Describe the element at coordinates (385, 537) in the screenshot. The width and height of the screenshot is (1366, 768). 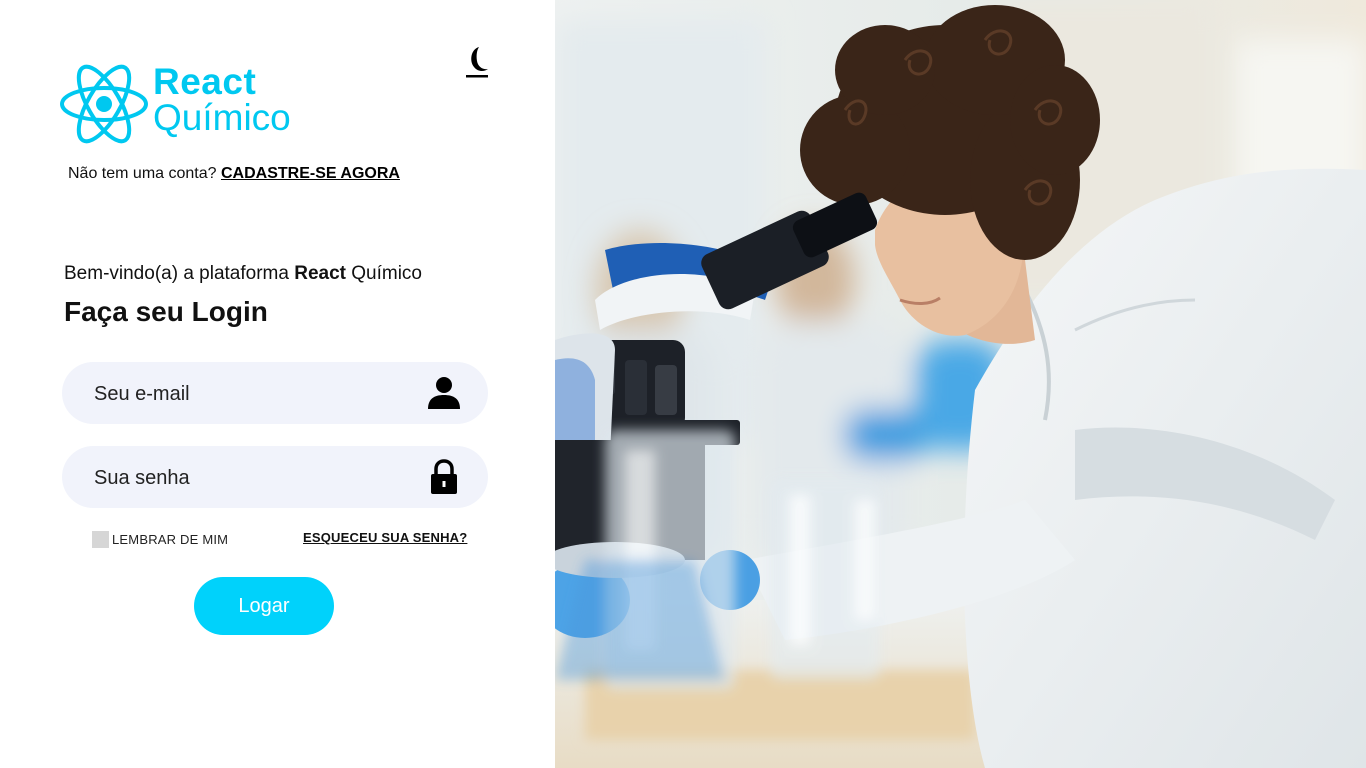
I see `forgot-password-link: ESQUECEU SUA SENHA?` at that location.